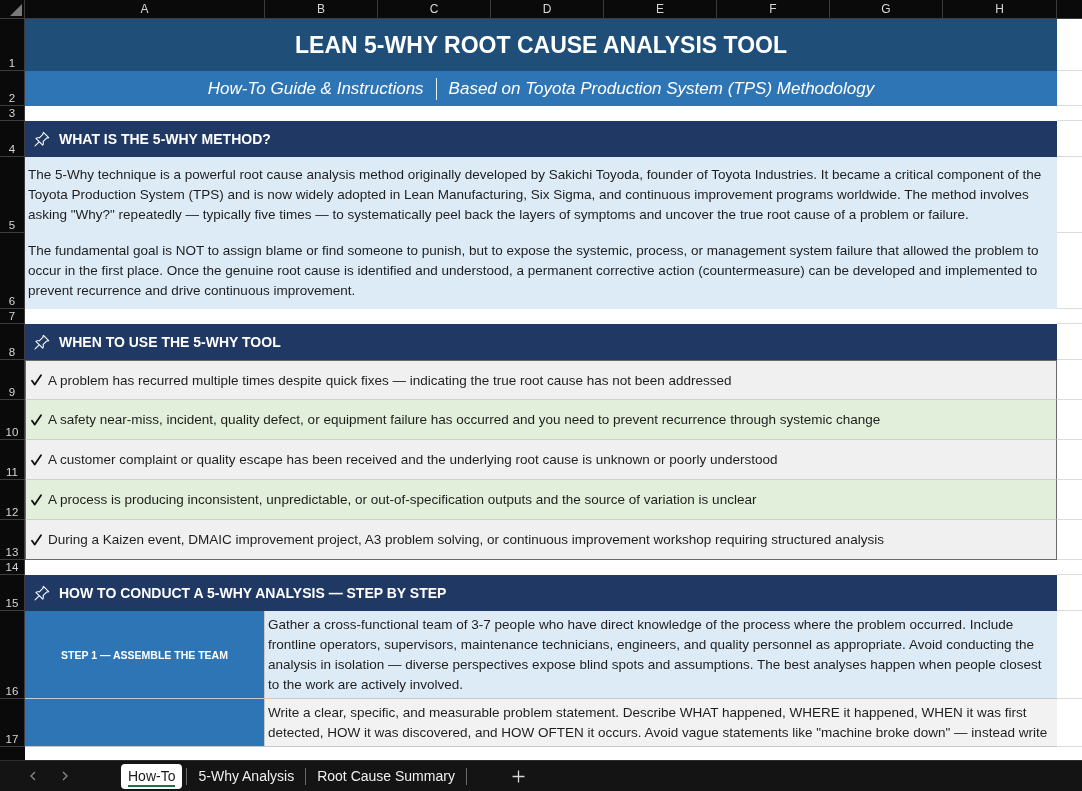 The width and height of the screenshot is (1082, 791). What do you see at coordinates (12, 420) in the screenshot?
I see `row-header: 10` at bounding box center [12, 420].